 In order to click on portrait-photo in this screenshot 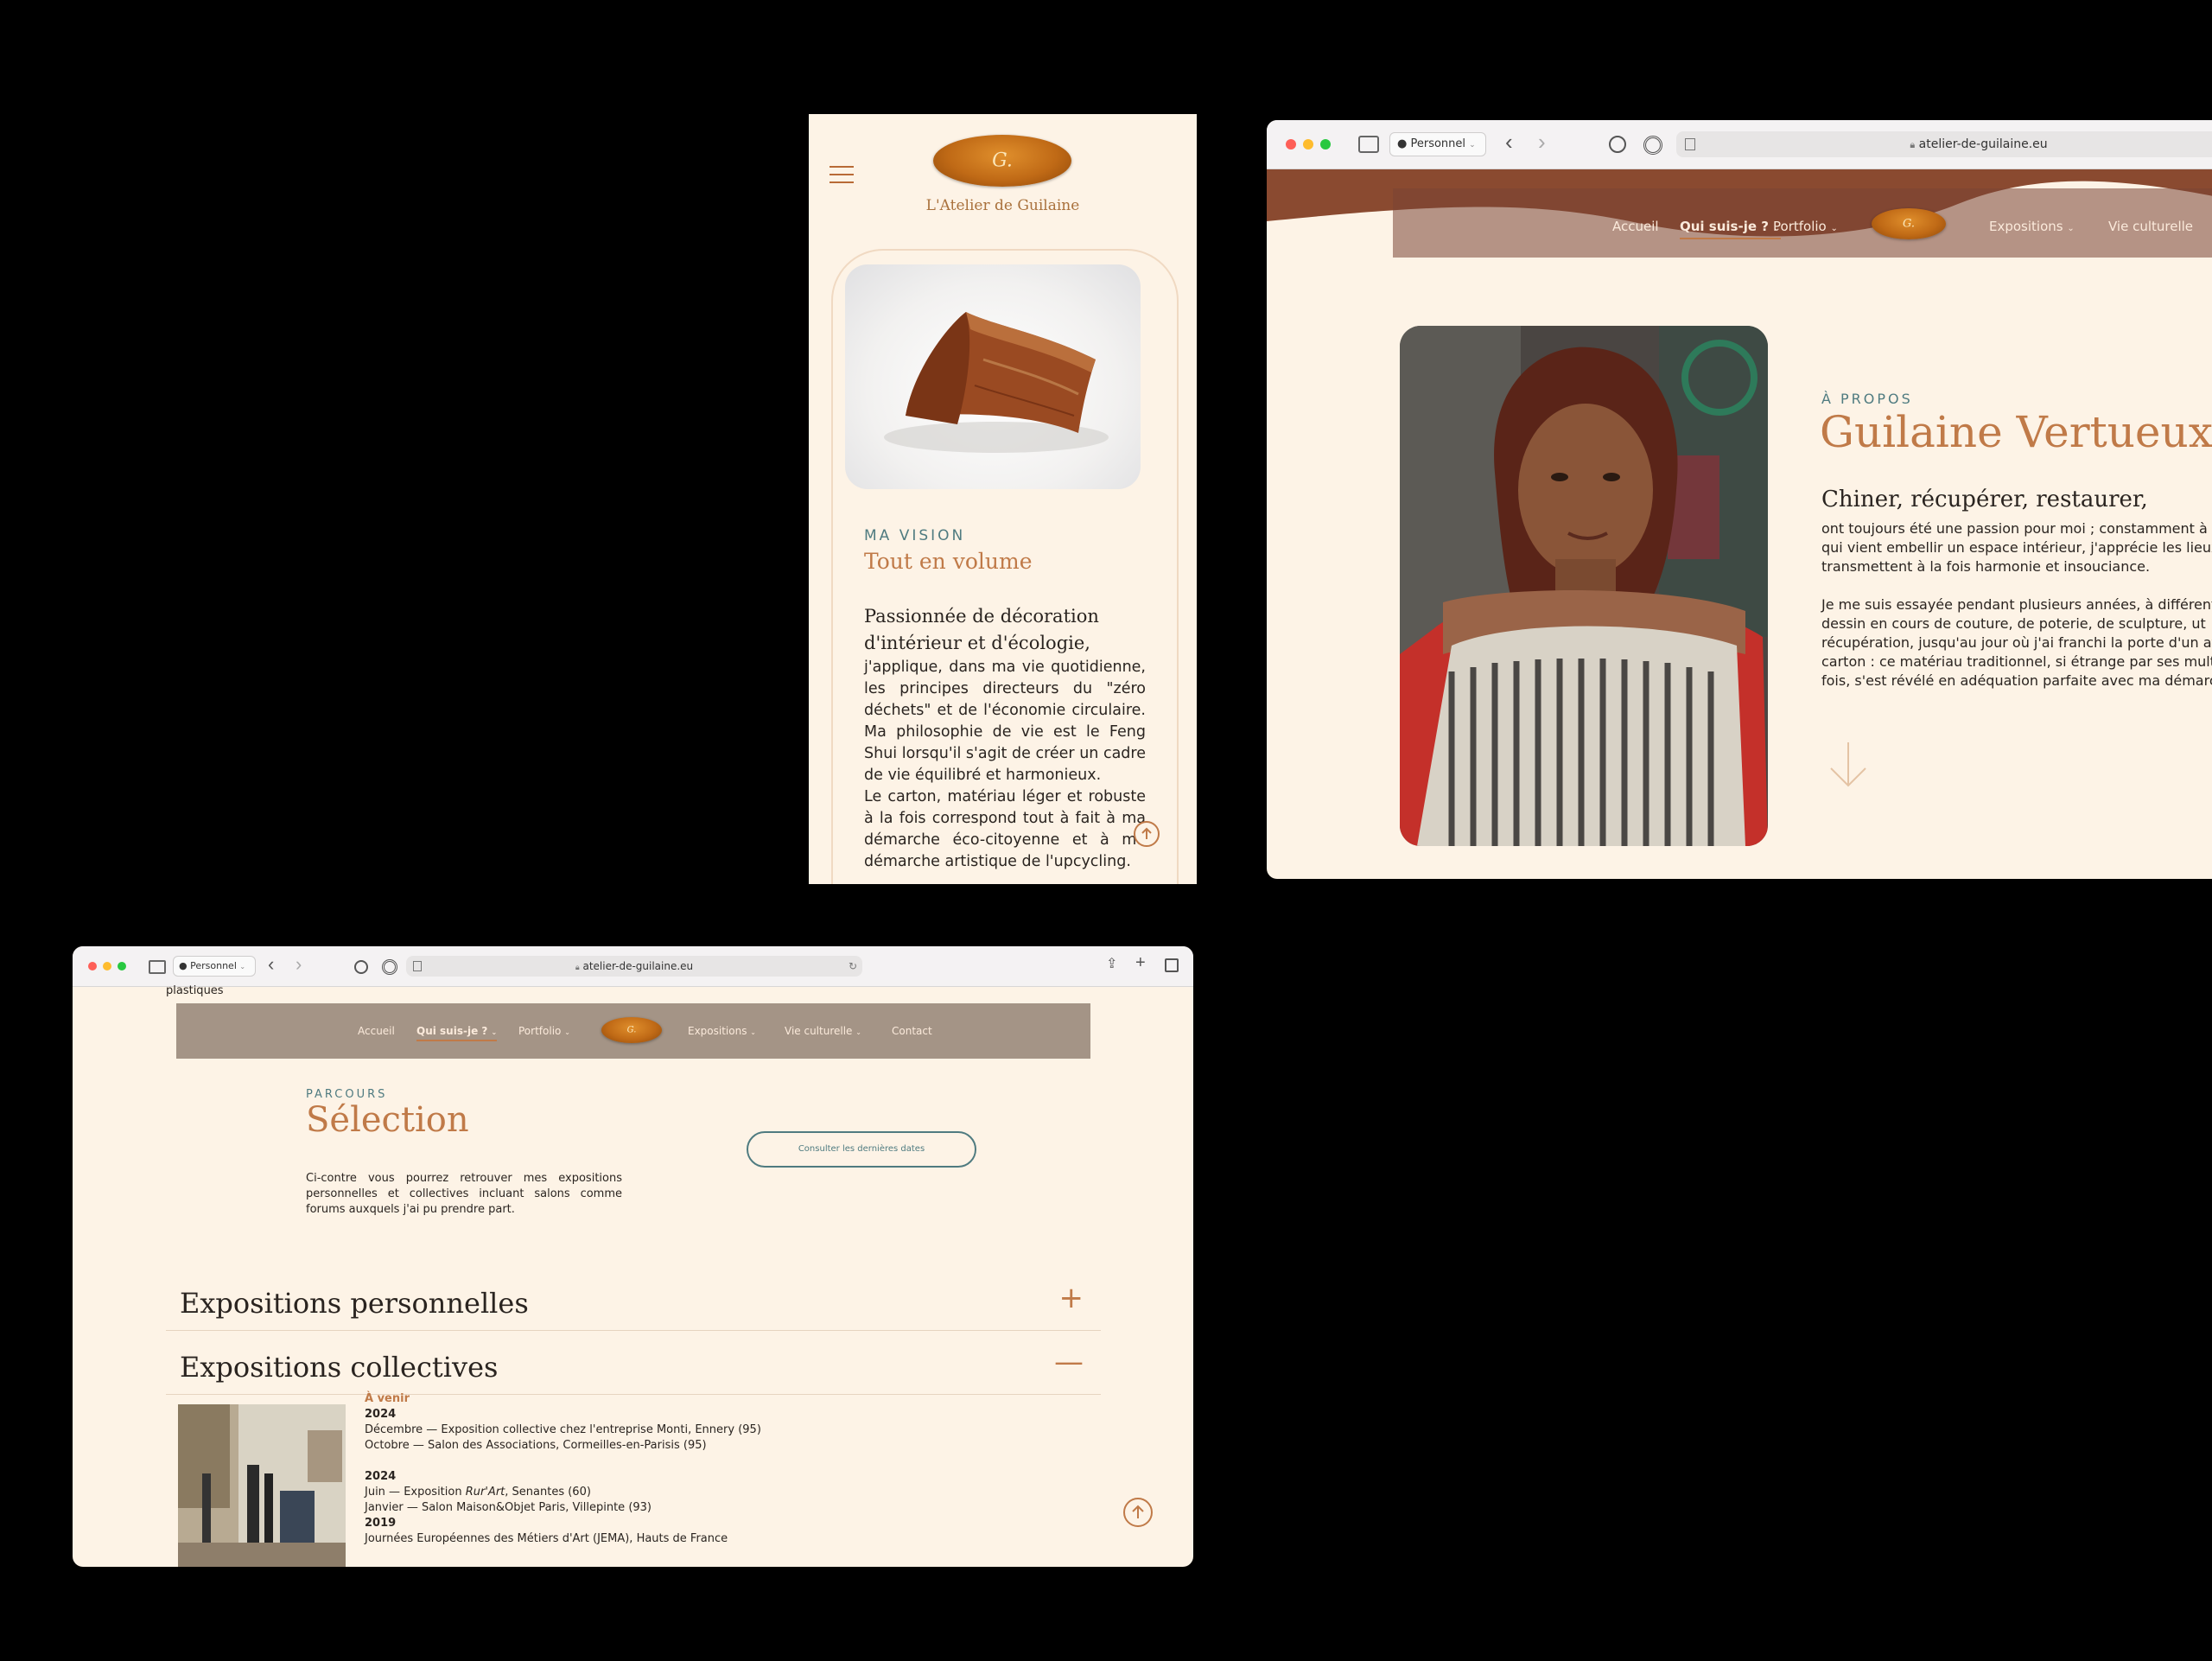, I will do `click(1584, 586)`.